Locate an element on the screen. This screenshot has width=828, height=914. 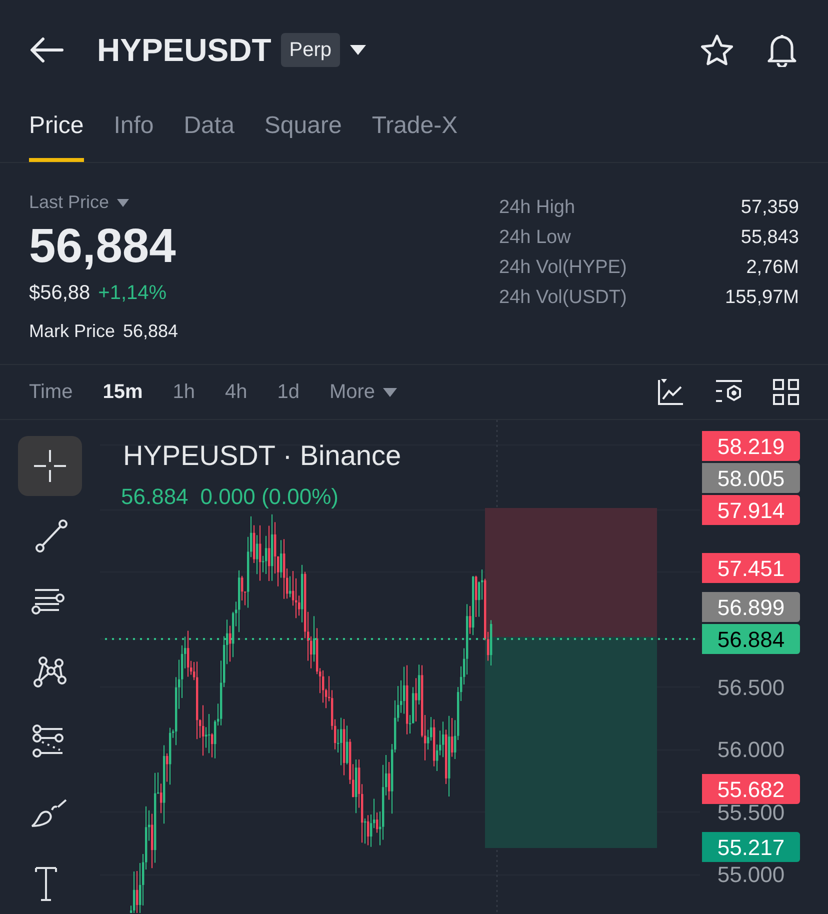
tab: Trade-X is located at coordinates (415, 135).